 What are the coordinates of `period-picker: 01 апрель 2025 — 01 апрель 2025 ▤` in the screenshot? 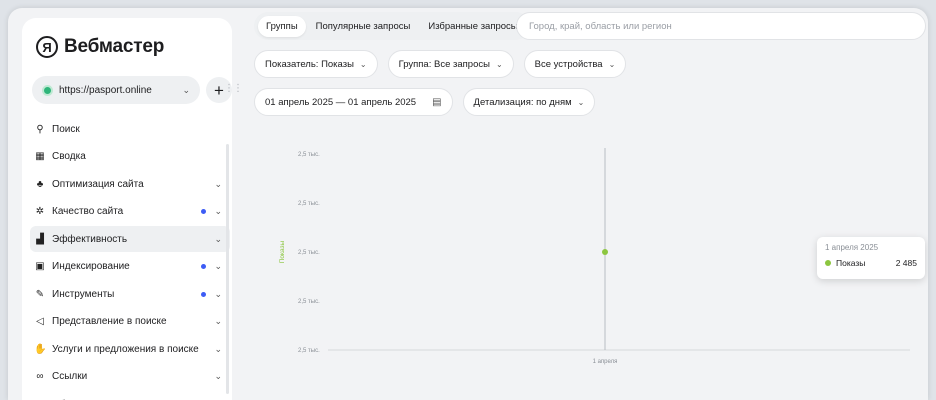 It's located at (353, 102).